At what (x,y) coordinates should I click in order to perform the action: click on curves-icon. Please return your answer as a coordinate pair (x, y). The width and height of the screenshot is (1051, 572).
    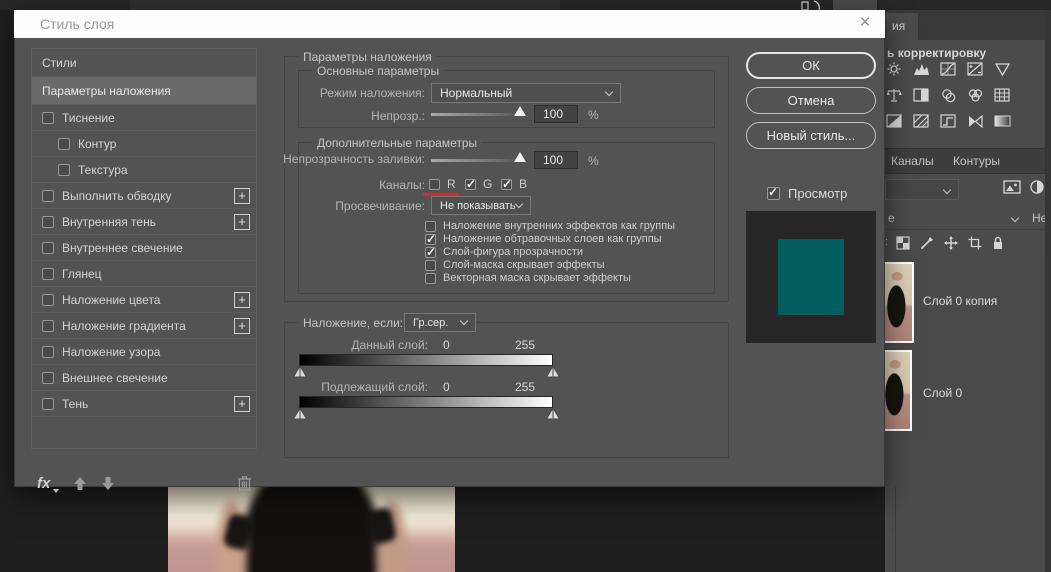
    Looking at the image, I should click on (948, 69).